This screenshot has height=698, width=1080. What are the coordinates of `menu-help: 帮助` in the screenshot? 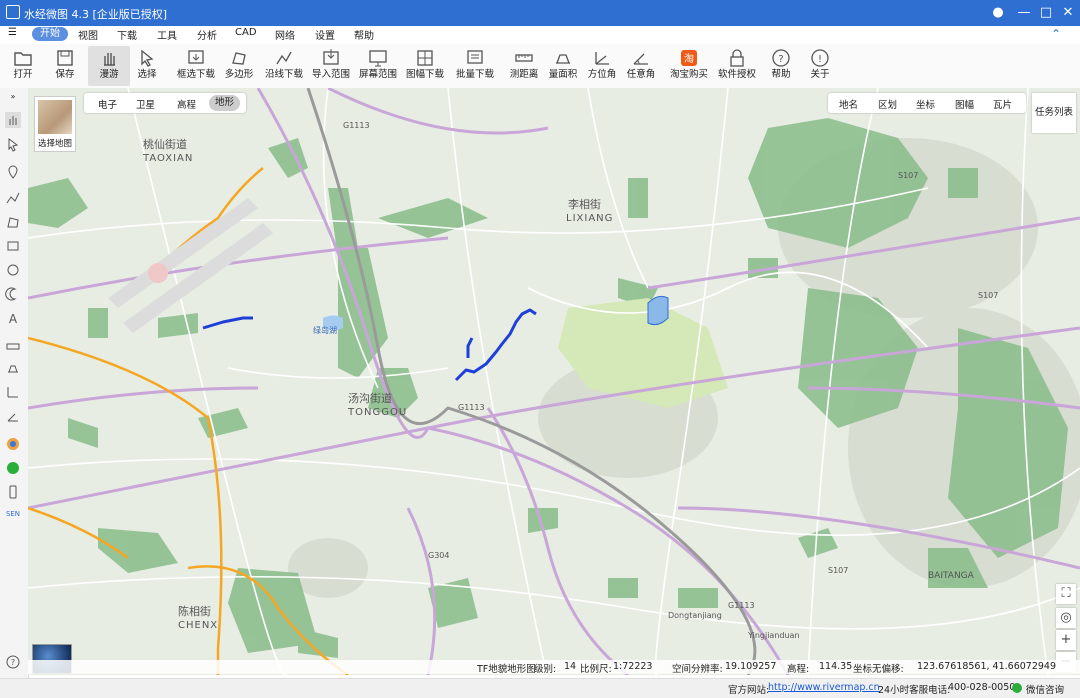 It's located at (364, 34).